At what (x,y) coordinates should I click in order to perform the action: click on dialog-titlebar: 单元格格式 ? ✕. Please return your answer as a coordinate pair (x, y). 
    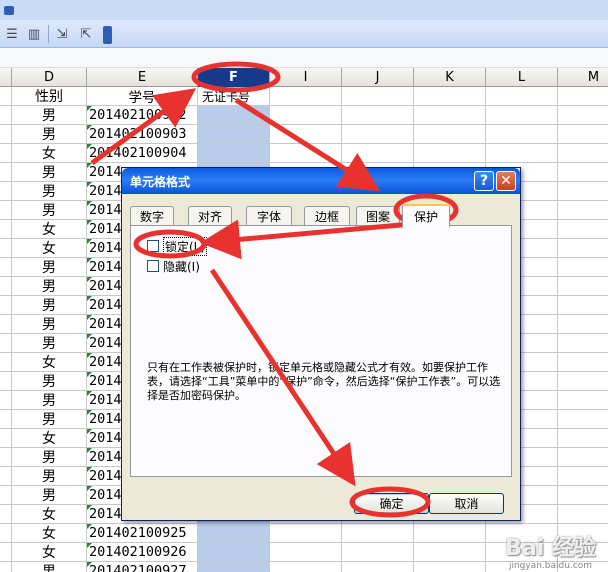
    Looking at the image, I should click on (321, 181).